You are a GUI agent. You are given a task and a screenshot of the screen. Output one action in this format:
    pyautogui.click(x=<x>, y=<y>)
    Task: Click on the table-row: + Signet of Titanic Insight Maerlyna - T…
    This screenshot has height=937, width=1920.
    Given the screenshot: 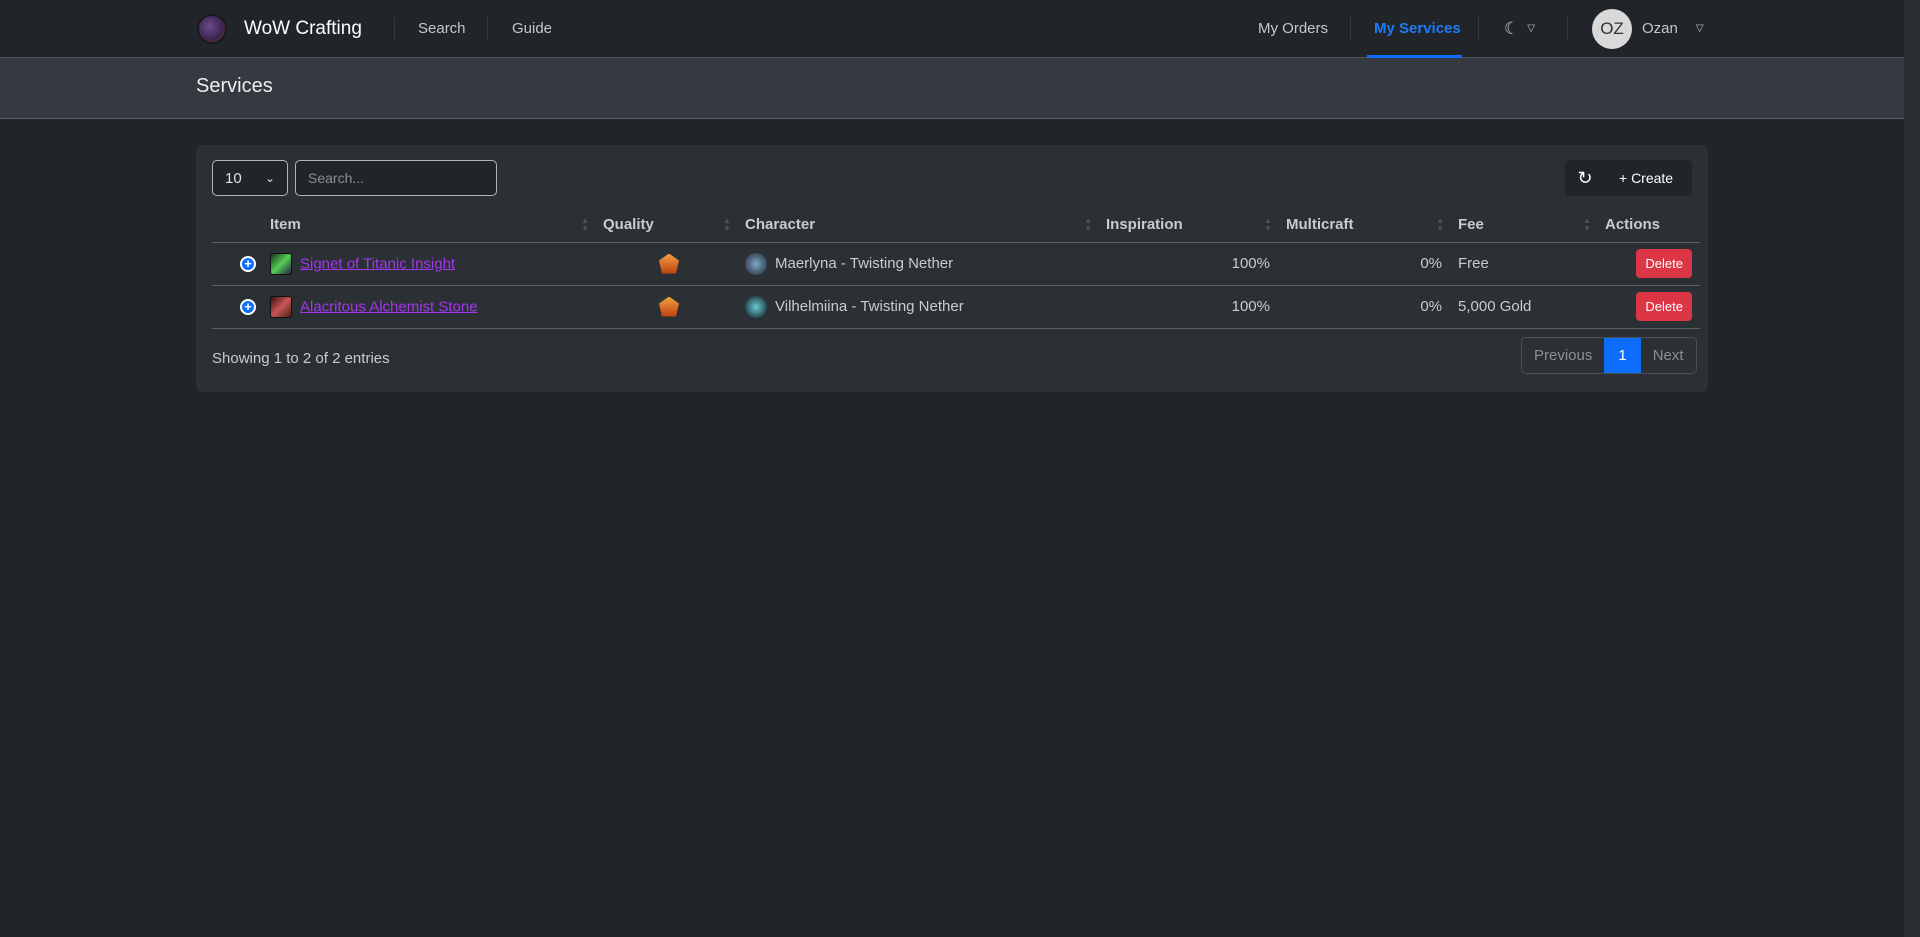 What is the action you would take?
    pyautogui.click(x=956, y=264)
    